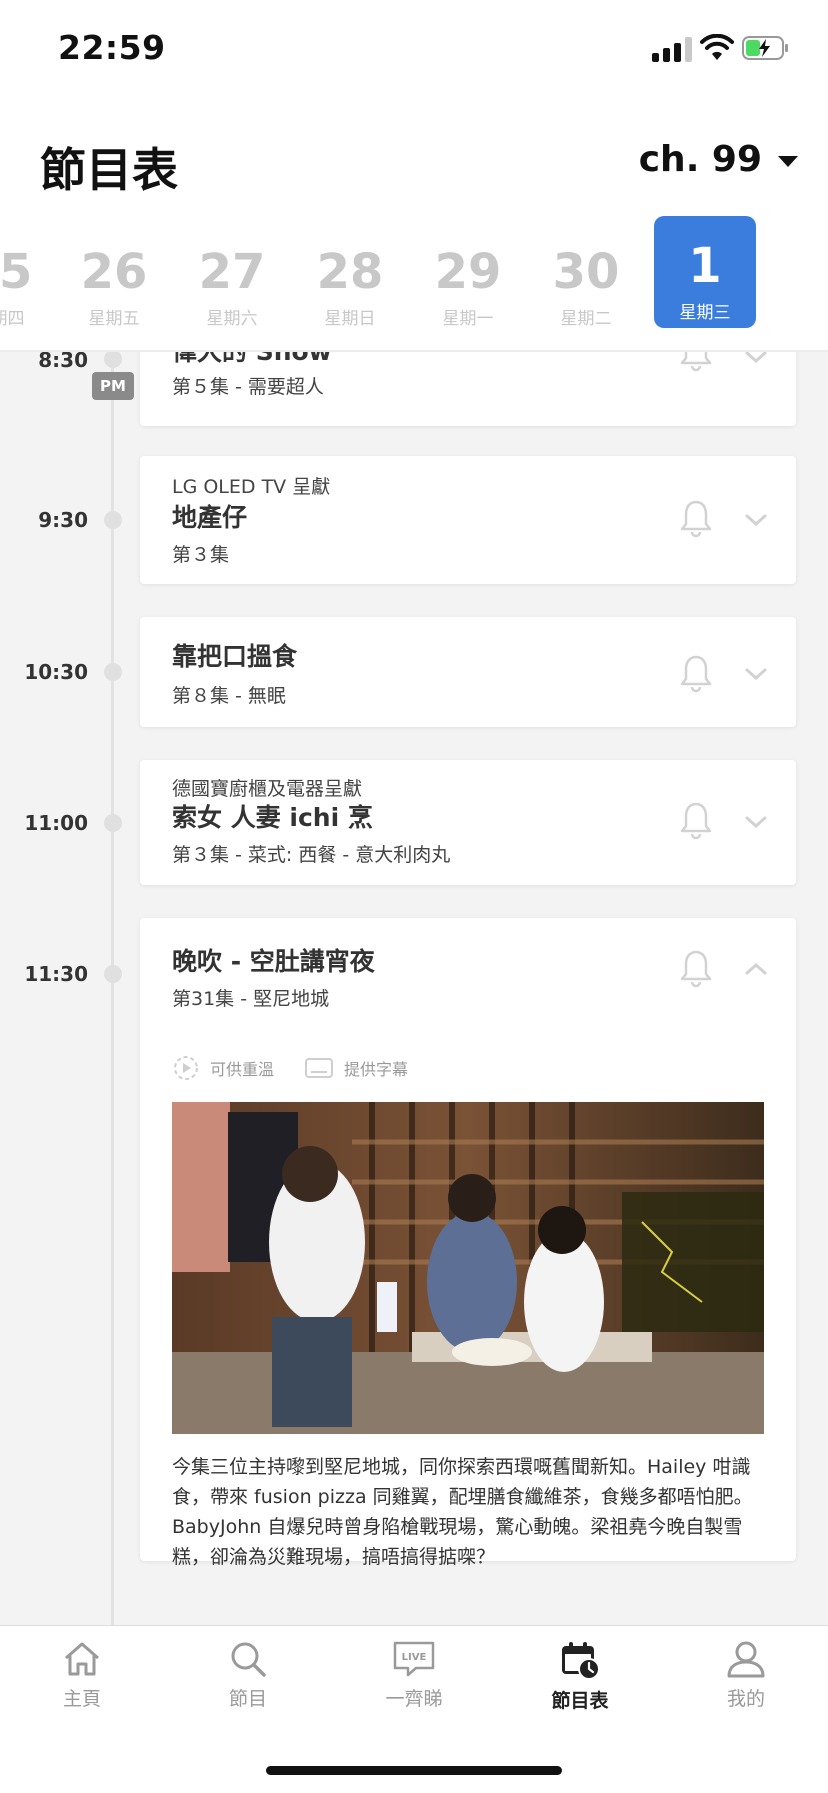  I want to click on date-item: 28 星期日, so click(350, 272).